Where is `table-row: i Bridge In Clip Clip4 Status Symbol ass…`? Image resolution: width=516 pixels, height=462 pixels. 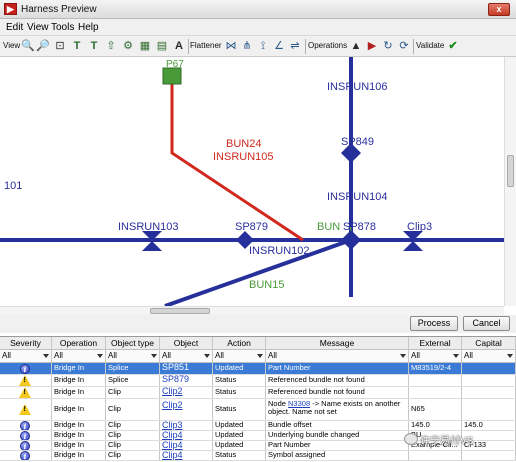
table-row: i Bridge In Clip Clip4 Status Symbol ass… is located at coordinates (258, 456).